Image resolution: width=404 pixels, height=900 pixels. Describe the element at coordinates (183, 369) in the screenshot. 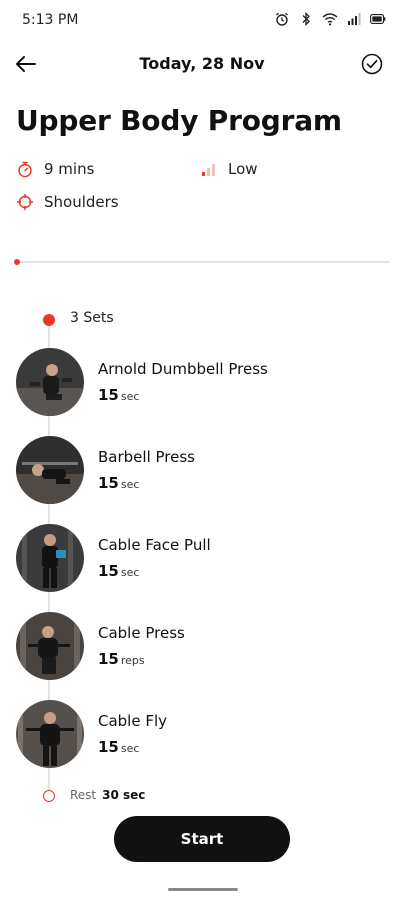

I see `exercise-name: Arnold Dumbbell Press` at that location.